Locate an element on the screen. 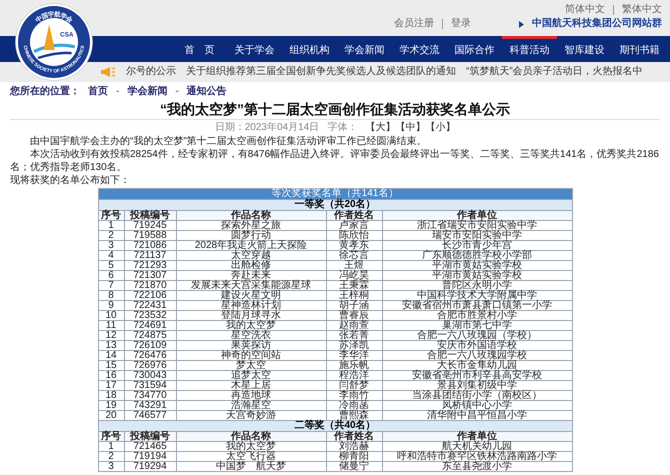 The image size is (670, 475). table-cell: 719245 is located at coordinates (150, 226).